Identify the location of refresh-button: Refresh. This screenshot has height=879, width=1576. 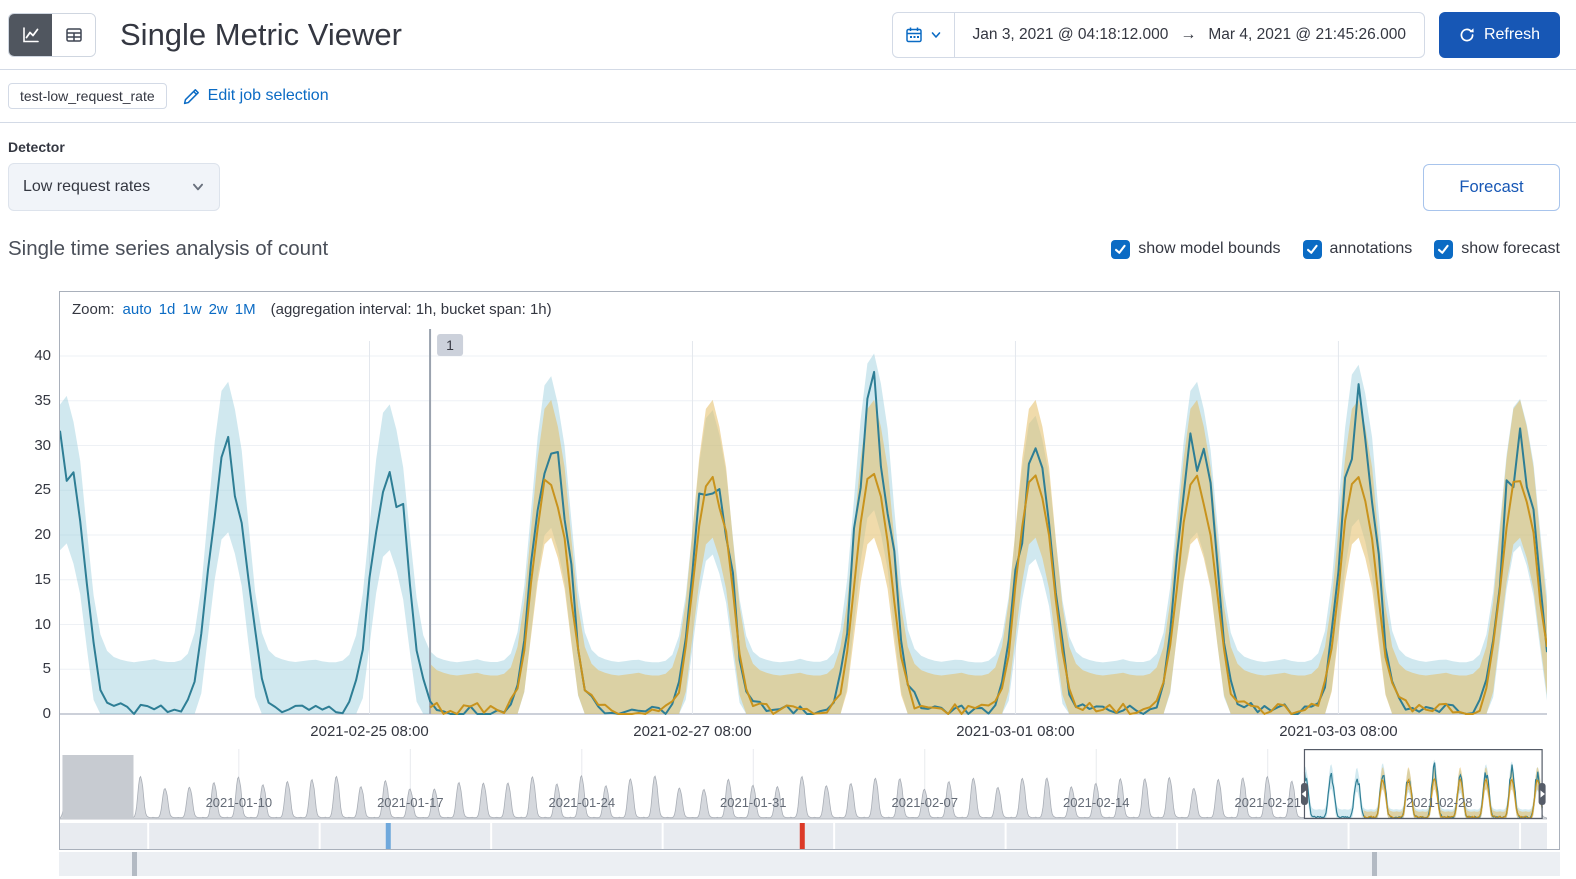
(1499, 34).